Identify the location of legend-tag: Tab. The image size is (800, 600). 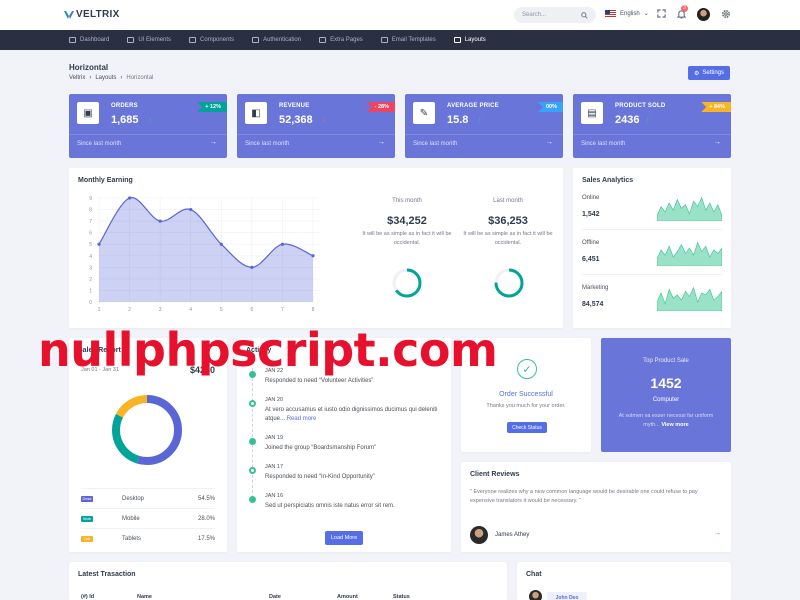
(87, 538).